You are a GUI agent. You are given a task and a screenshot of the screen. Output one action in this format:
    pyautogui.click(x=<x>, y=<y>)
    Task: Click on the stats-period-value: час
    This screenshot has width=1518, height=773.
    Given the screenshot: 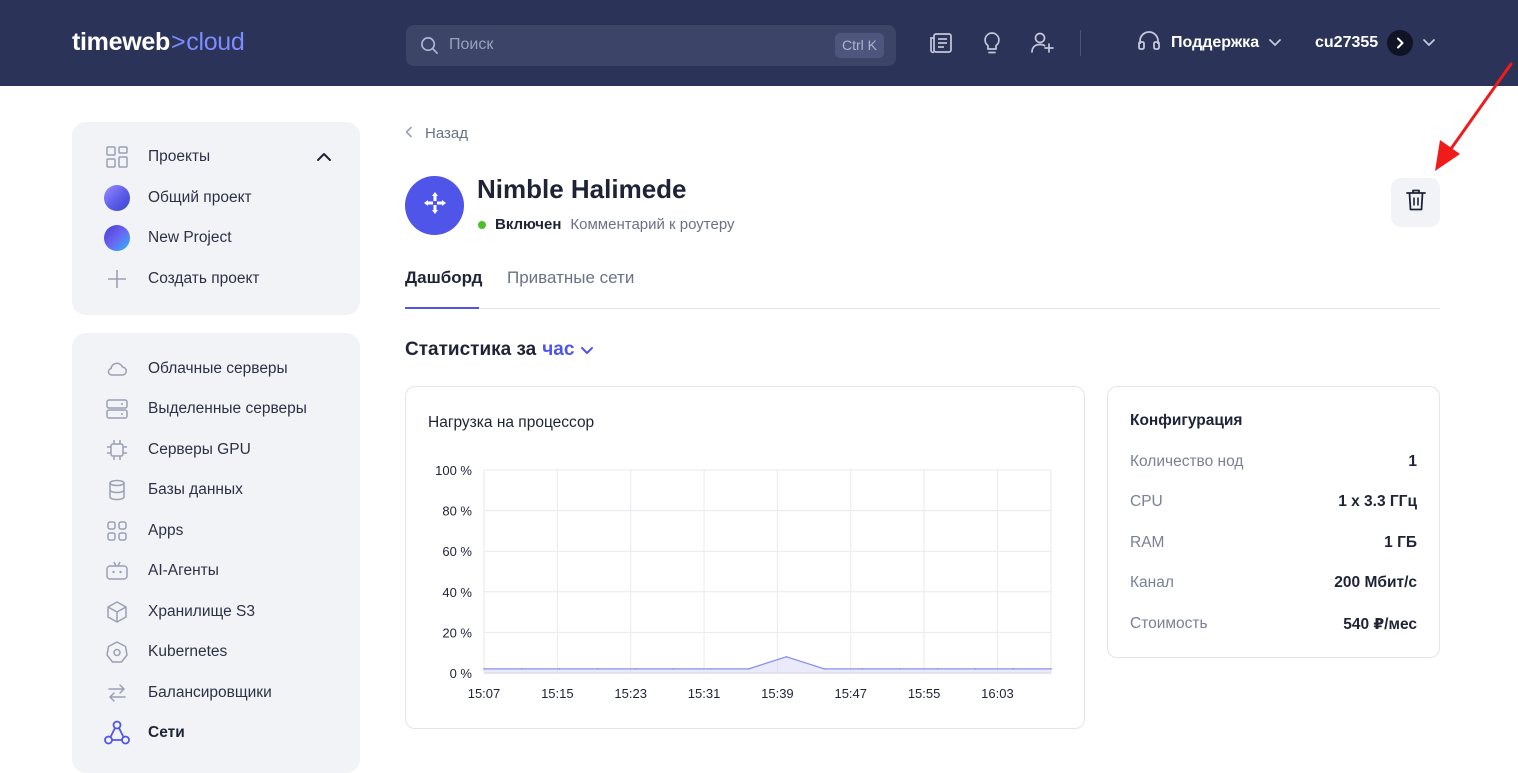 What is the action you would take?
    pyautogui.click(x=558, y=349)
    